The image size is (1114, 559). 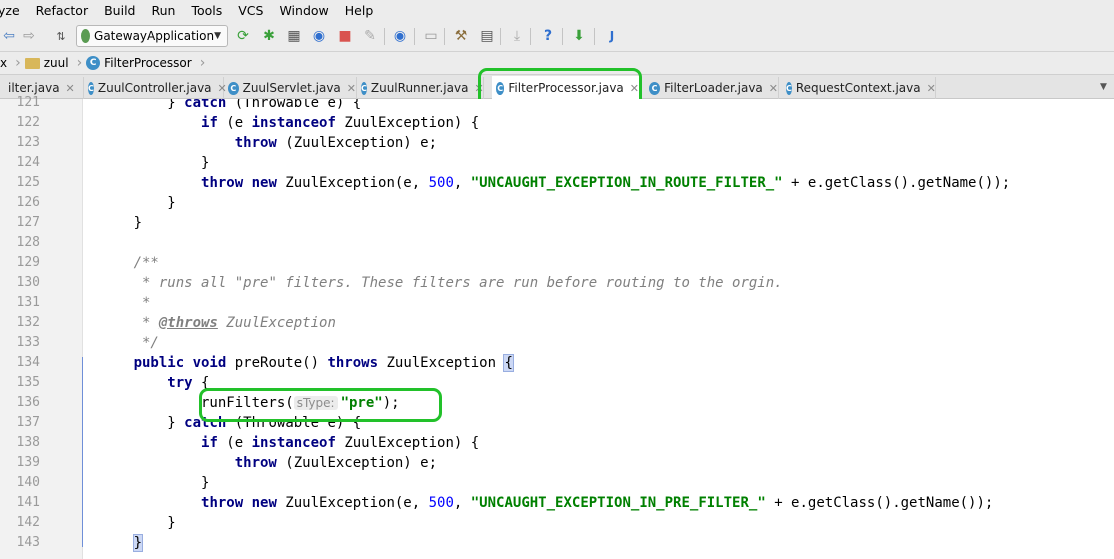 I want to click on stop-icon: ■, so click(x=345, y=36).